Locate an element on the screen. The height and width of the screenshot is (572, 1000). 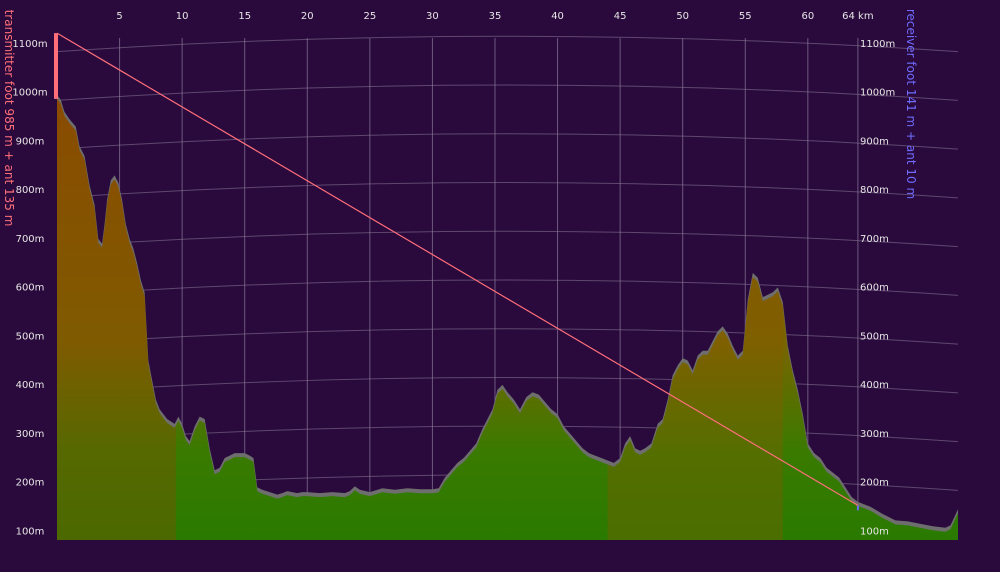
transmitter-antenna is located at coordinates (56, 66).